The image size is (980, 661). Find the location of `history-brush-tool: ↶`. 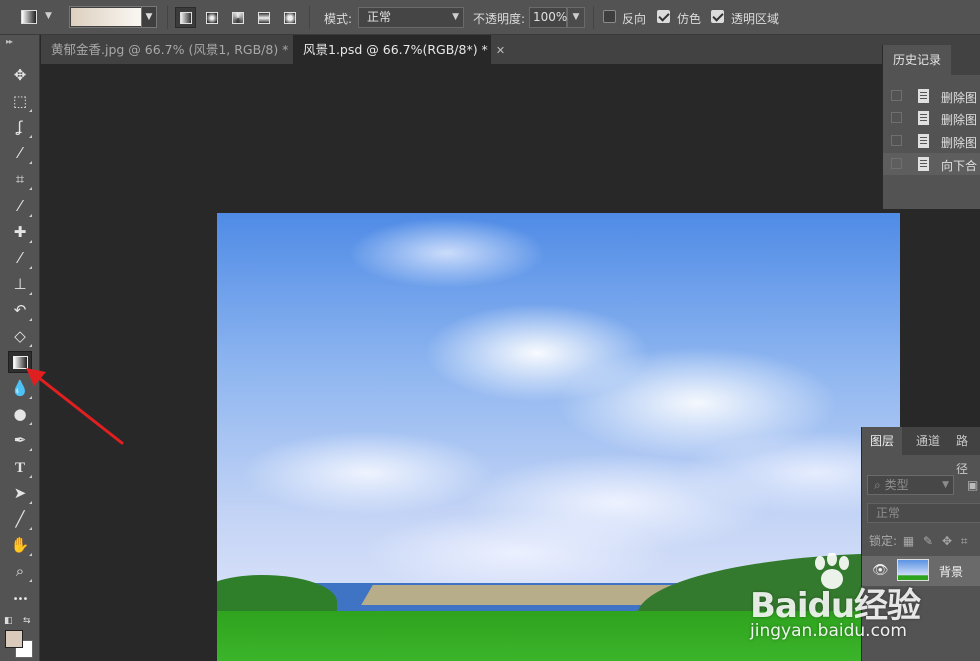

history-brush-tool: ↶ is located at coordinates (20, 310).